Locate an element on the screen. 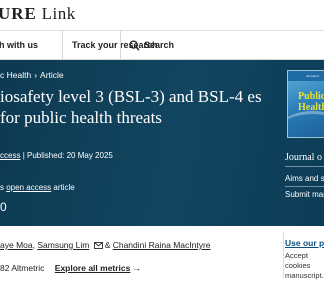 The width and height of the screenshot is (324, 281). nav-publish-with-us: h with us is located at coordinates (19, 45).